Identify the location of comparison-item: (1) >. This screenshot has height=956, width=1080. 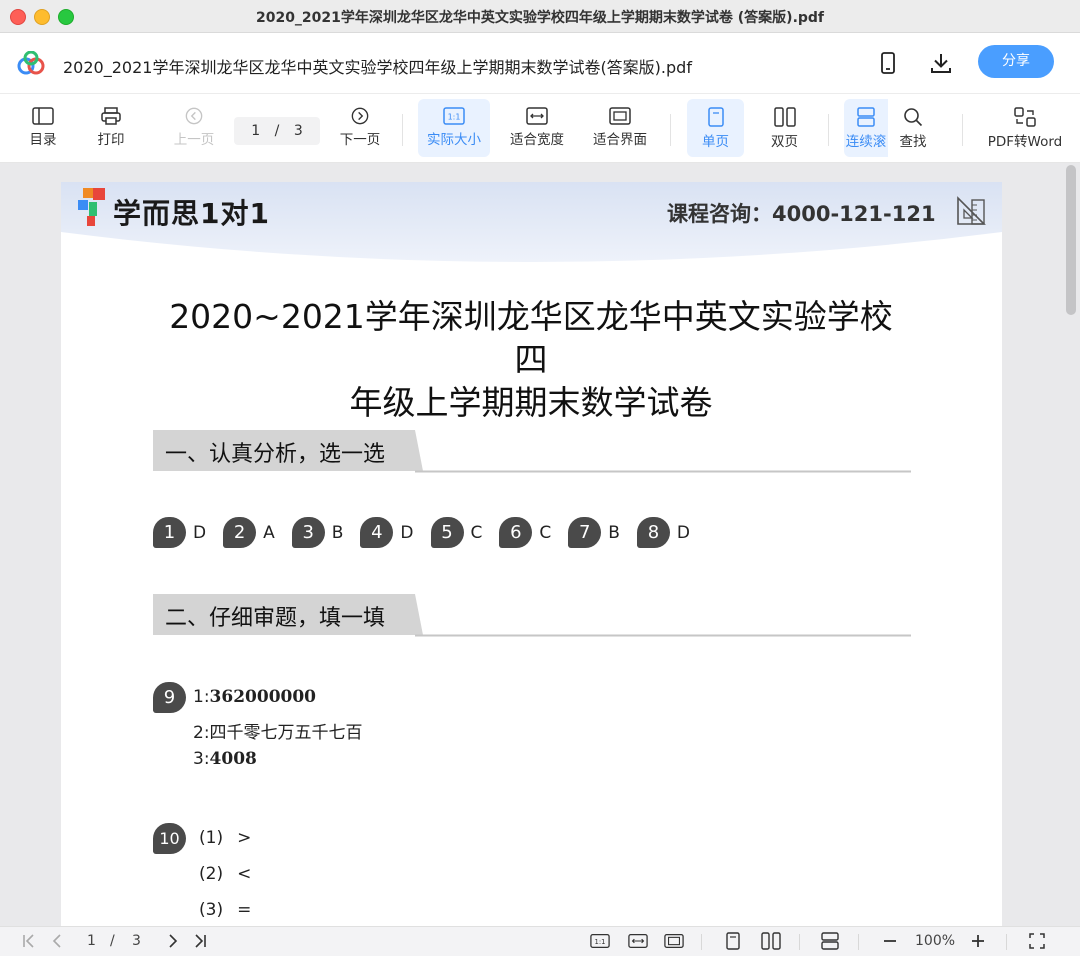
(225, 838).